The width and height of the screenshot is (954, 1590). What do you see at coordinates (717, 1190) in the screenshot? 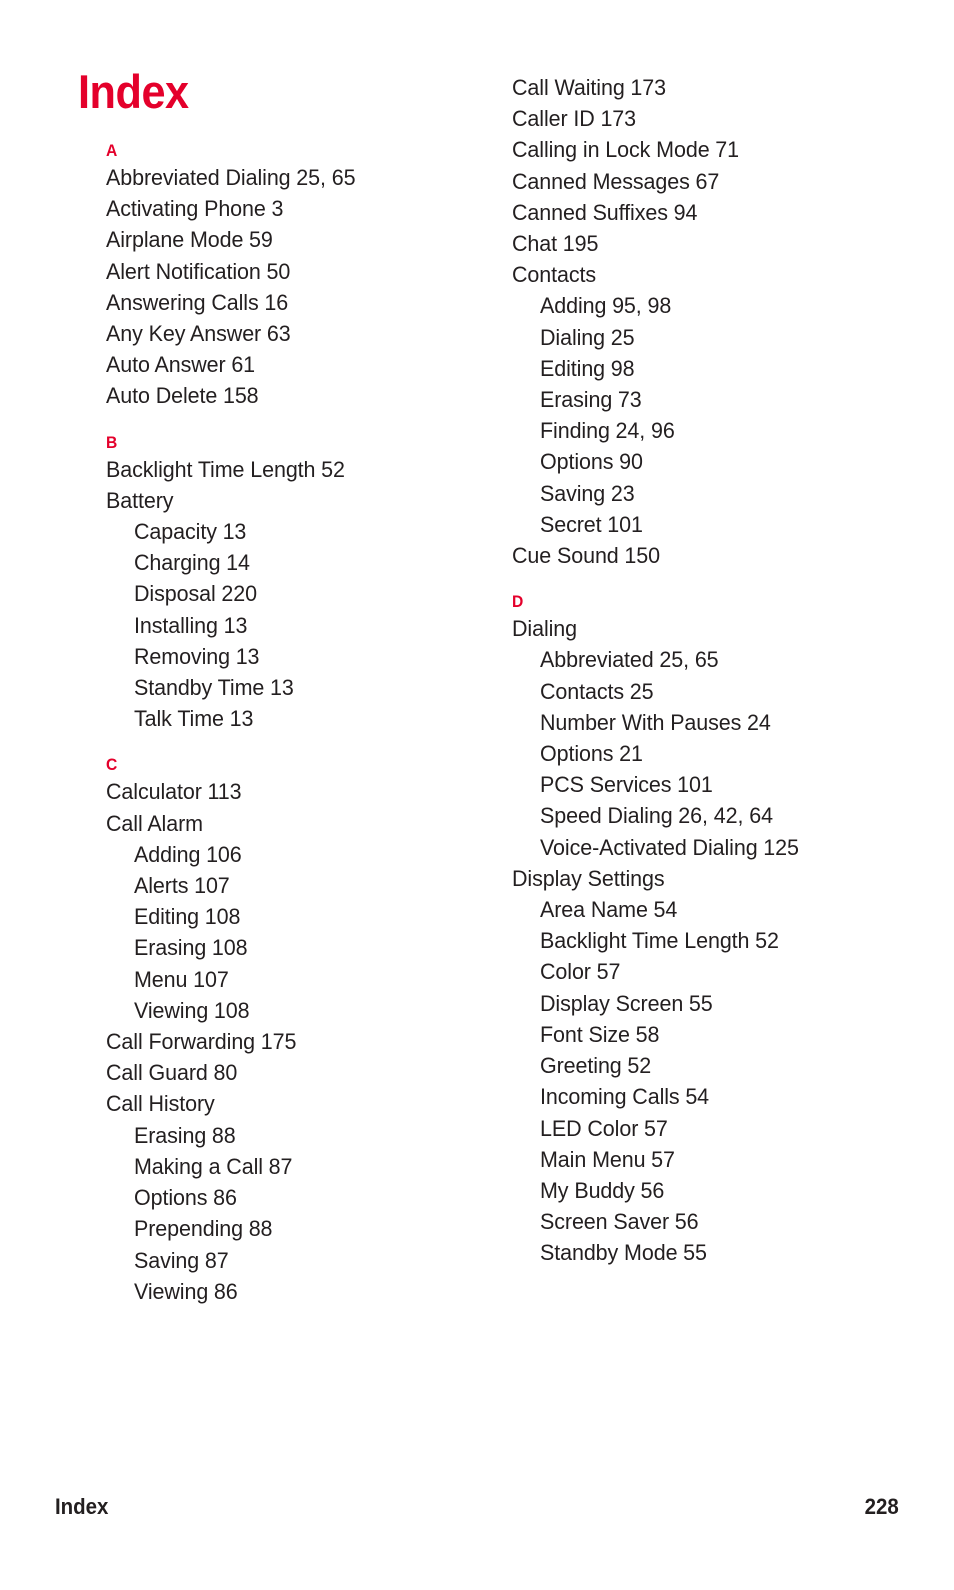
I see `index-subentry: My Buddy 56` at bounding box center [717, 1190].